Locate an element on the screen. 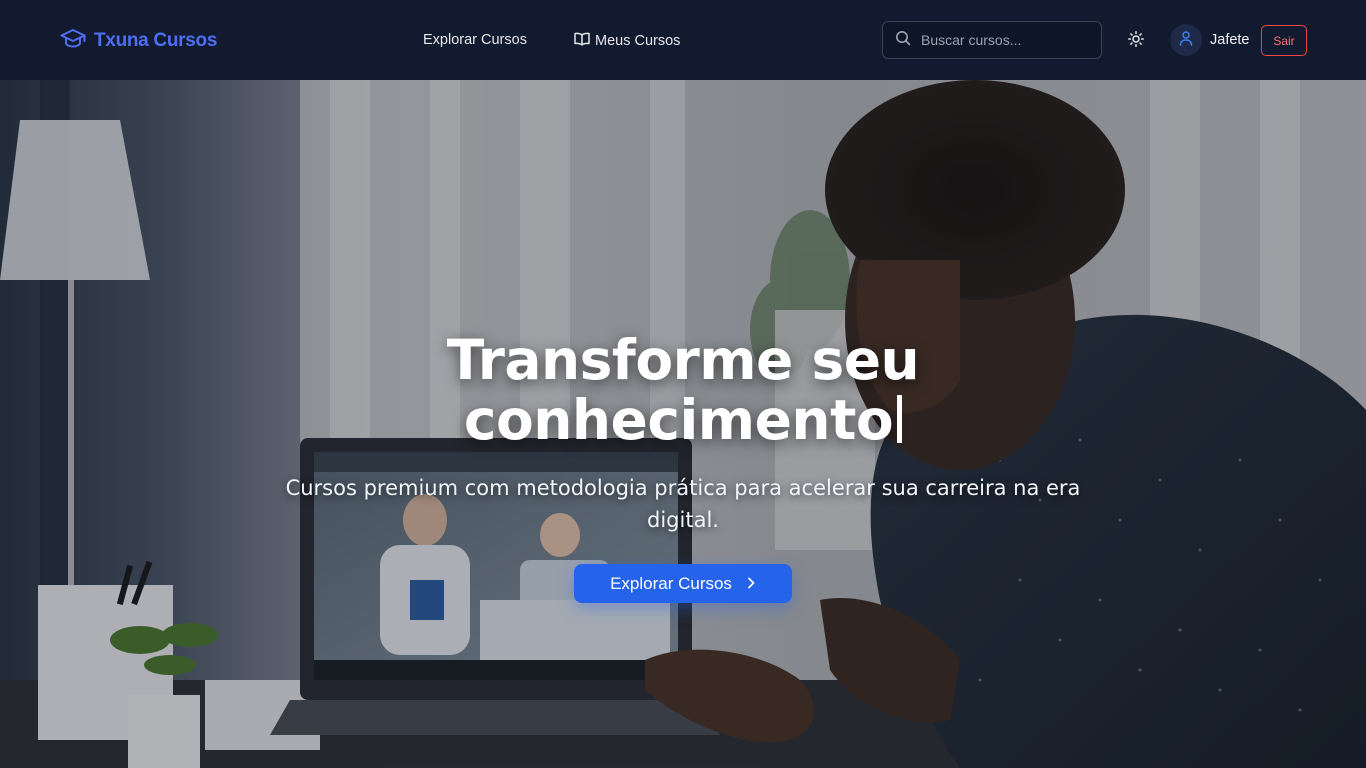 The height and width of the screenshot is (768, 1366). search-icon is located at coordinates (903, 40).